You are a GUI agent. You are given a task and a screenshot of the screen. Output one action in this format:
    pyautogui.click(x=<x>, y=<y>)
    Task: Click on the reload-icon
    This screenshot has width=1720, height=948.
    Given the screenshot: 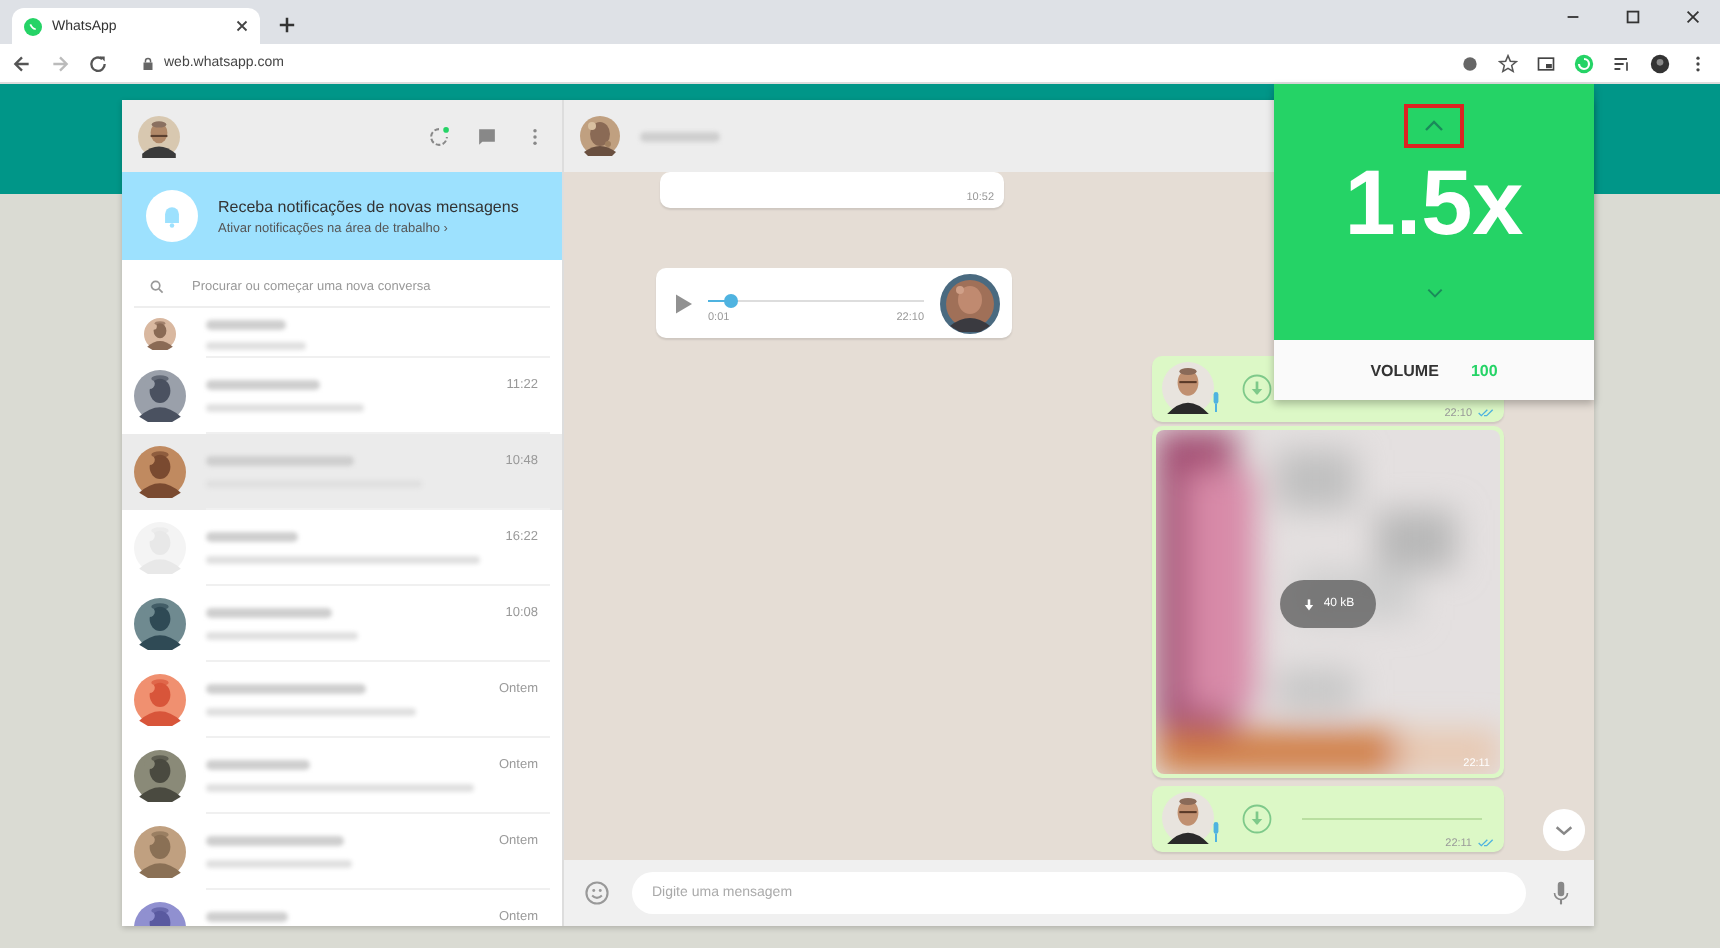 What is the action you would take?
    pyautogui.click(x=98, y=63)
    